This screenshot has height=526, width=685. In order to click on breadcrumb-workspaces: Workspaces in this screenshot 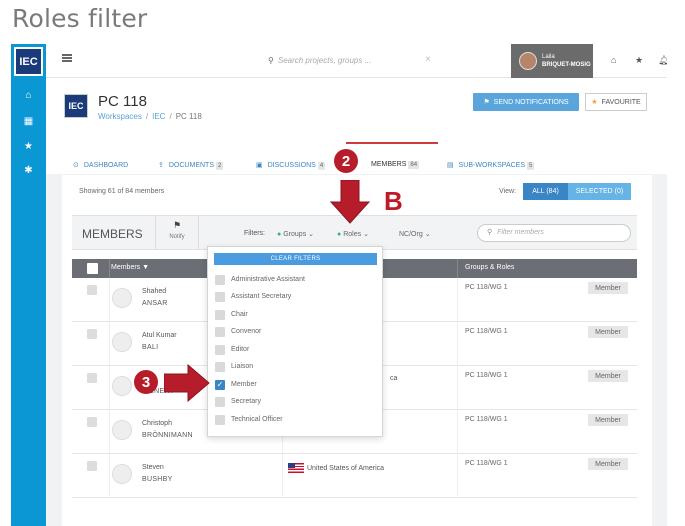, I will do `click(120, 116)`.